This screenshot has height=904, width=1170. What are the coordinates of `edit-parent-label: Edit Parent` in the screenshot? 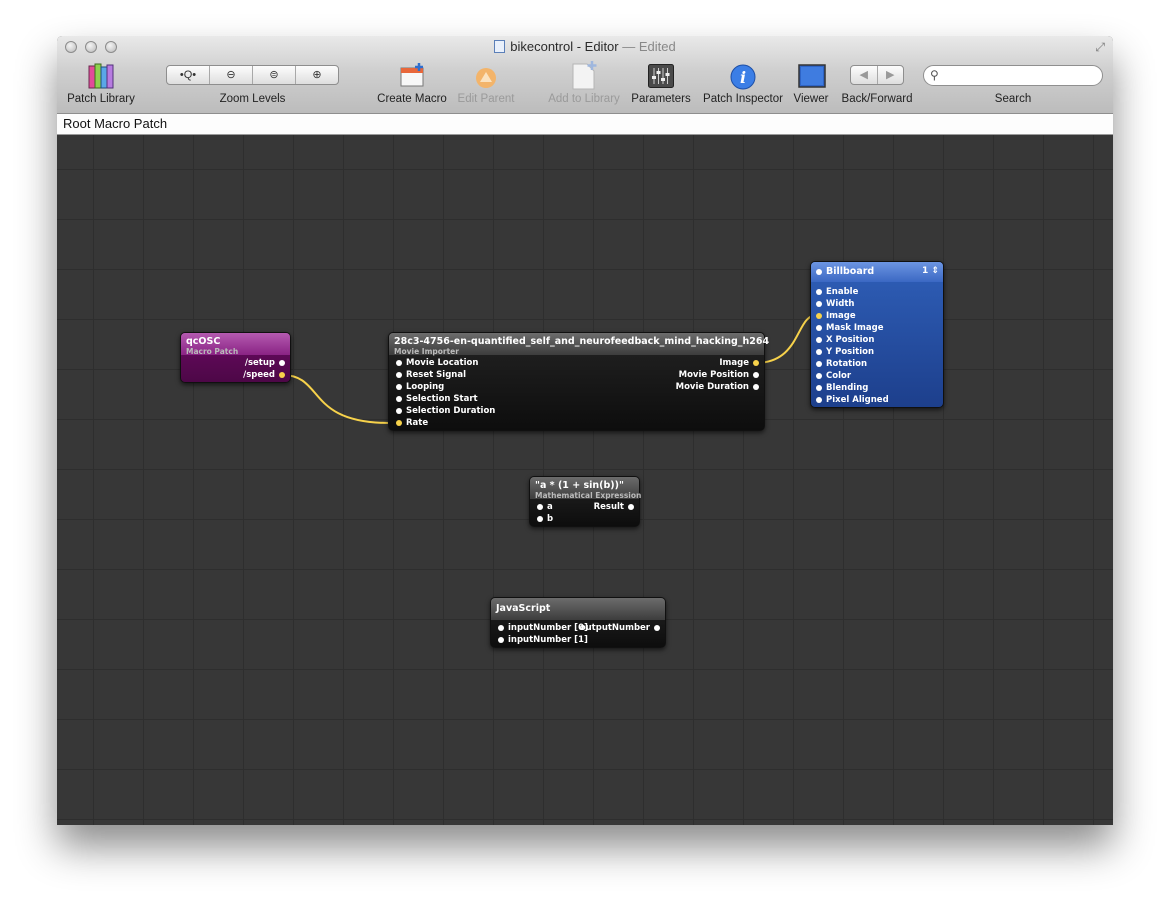 It's located at (486, 99).